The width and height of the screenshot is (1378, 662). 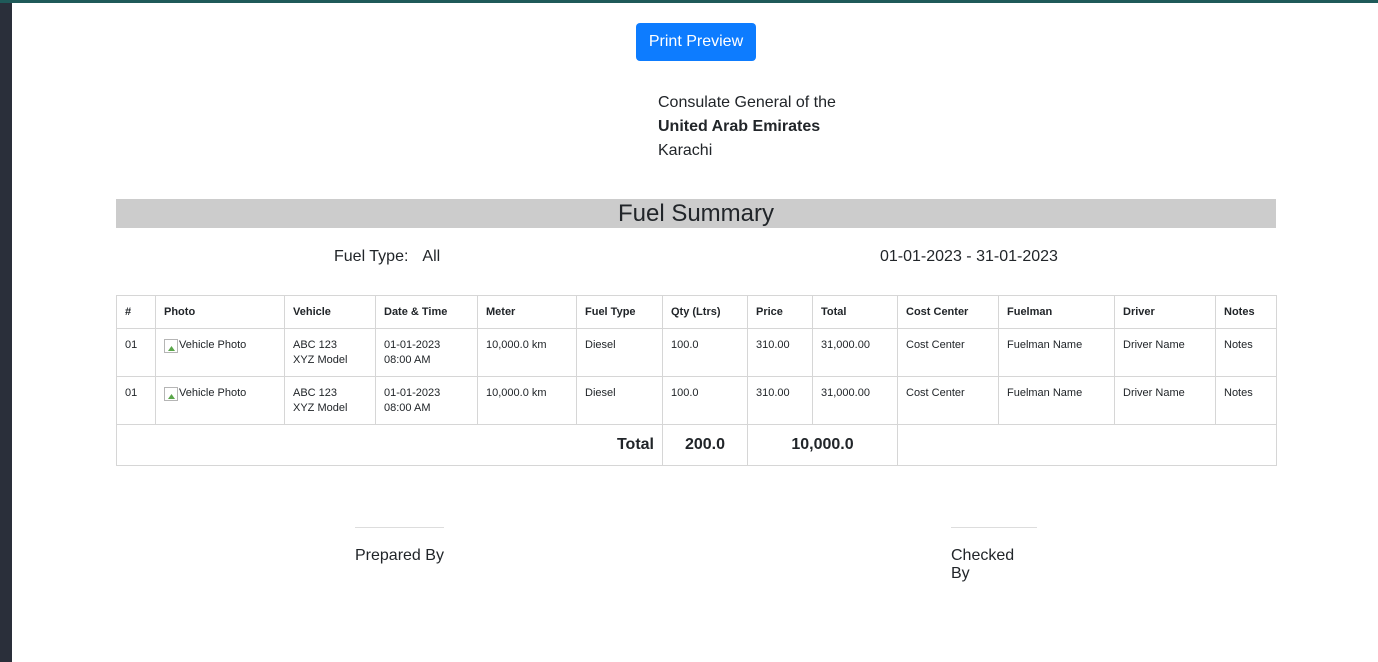 I want to click on table-total-row: Total 200.0 10,000.0, so click(x=696, y=445).